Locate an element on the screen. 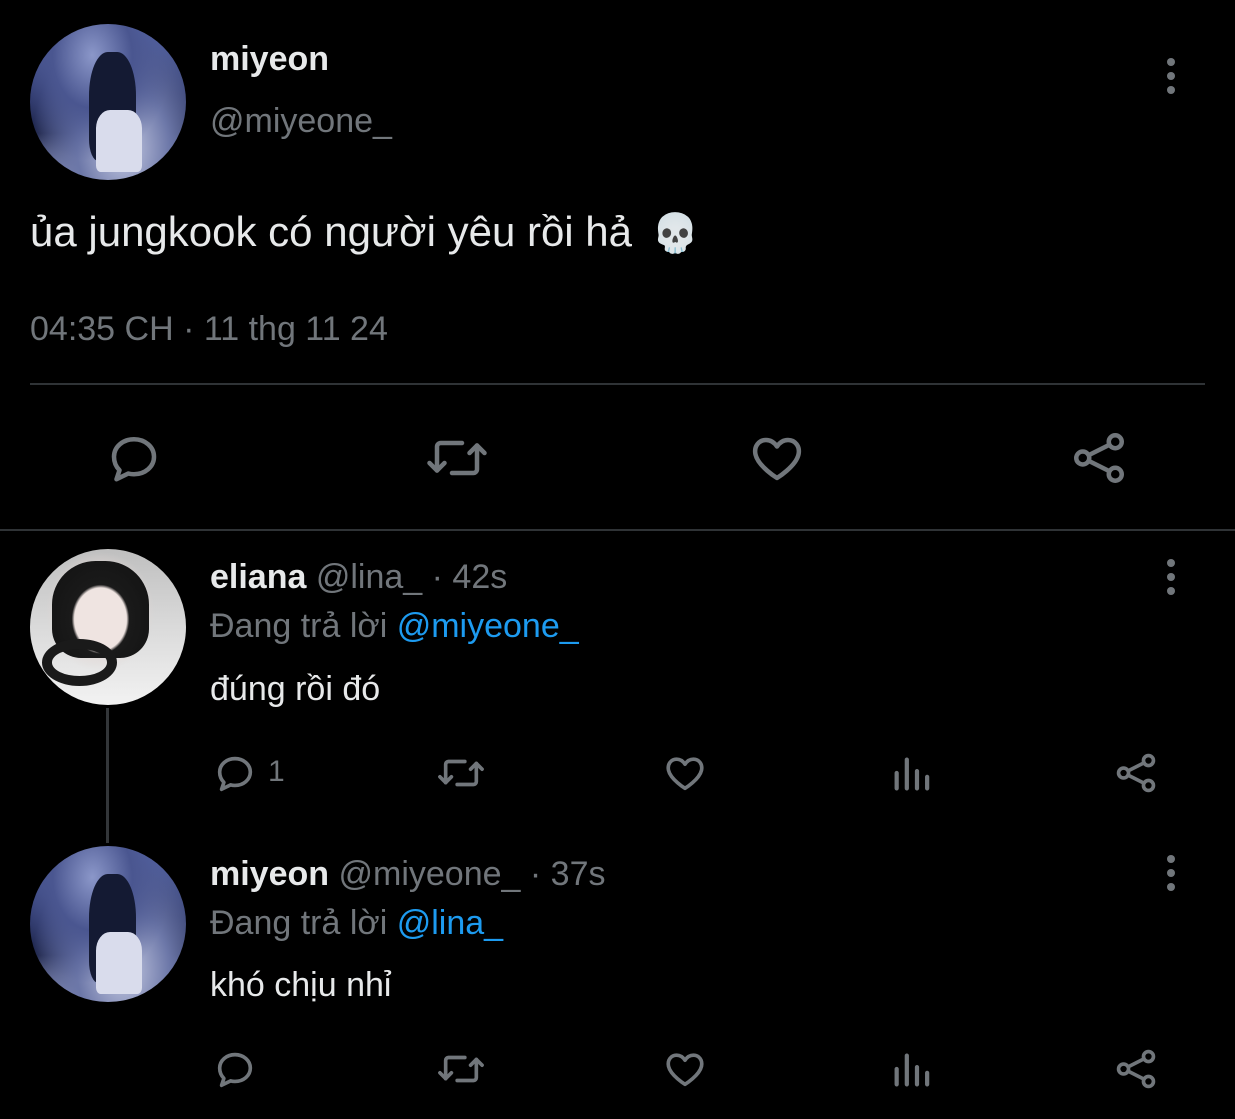 The image size is (1235, 1119). replying-to: Đang trả lời @lina_ is located at coordinates (356, 923).